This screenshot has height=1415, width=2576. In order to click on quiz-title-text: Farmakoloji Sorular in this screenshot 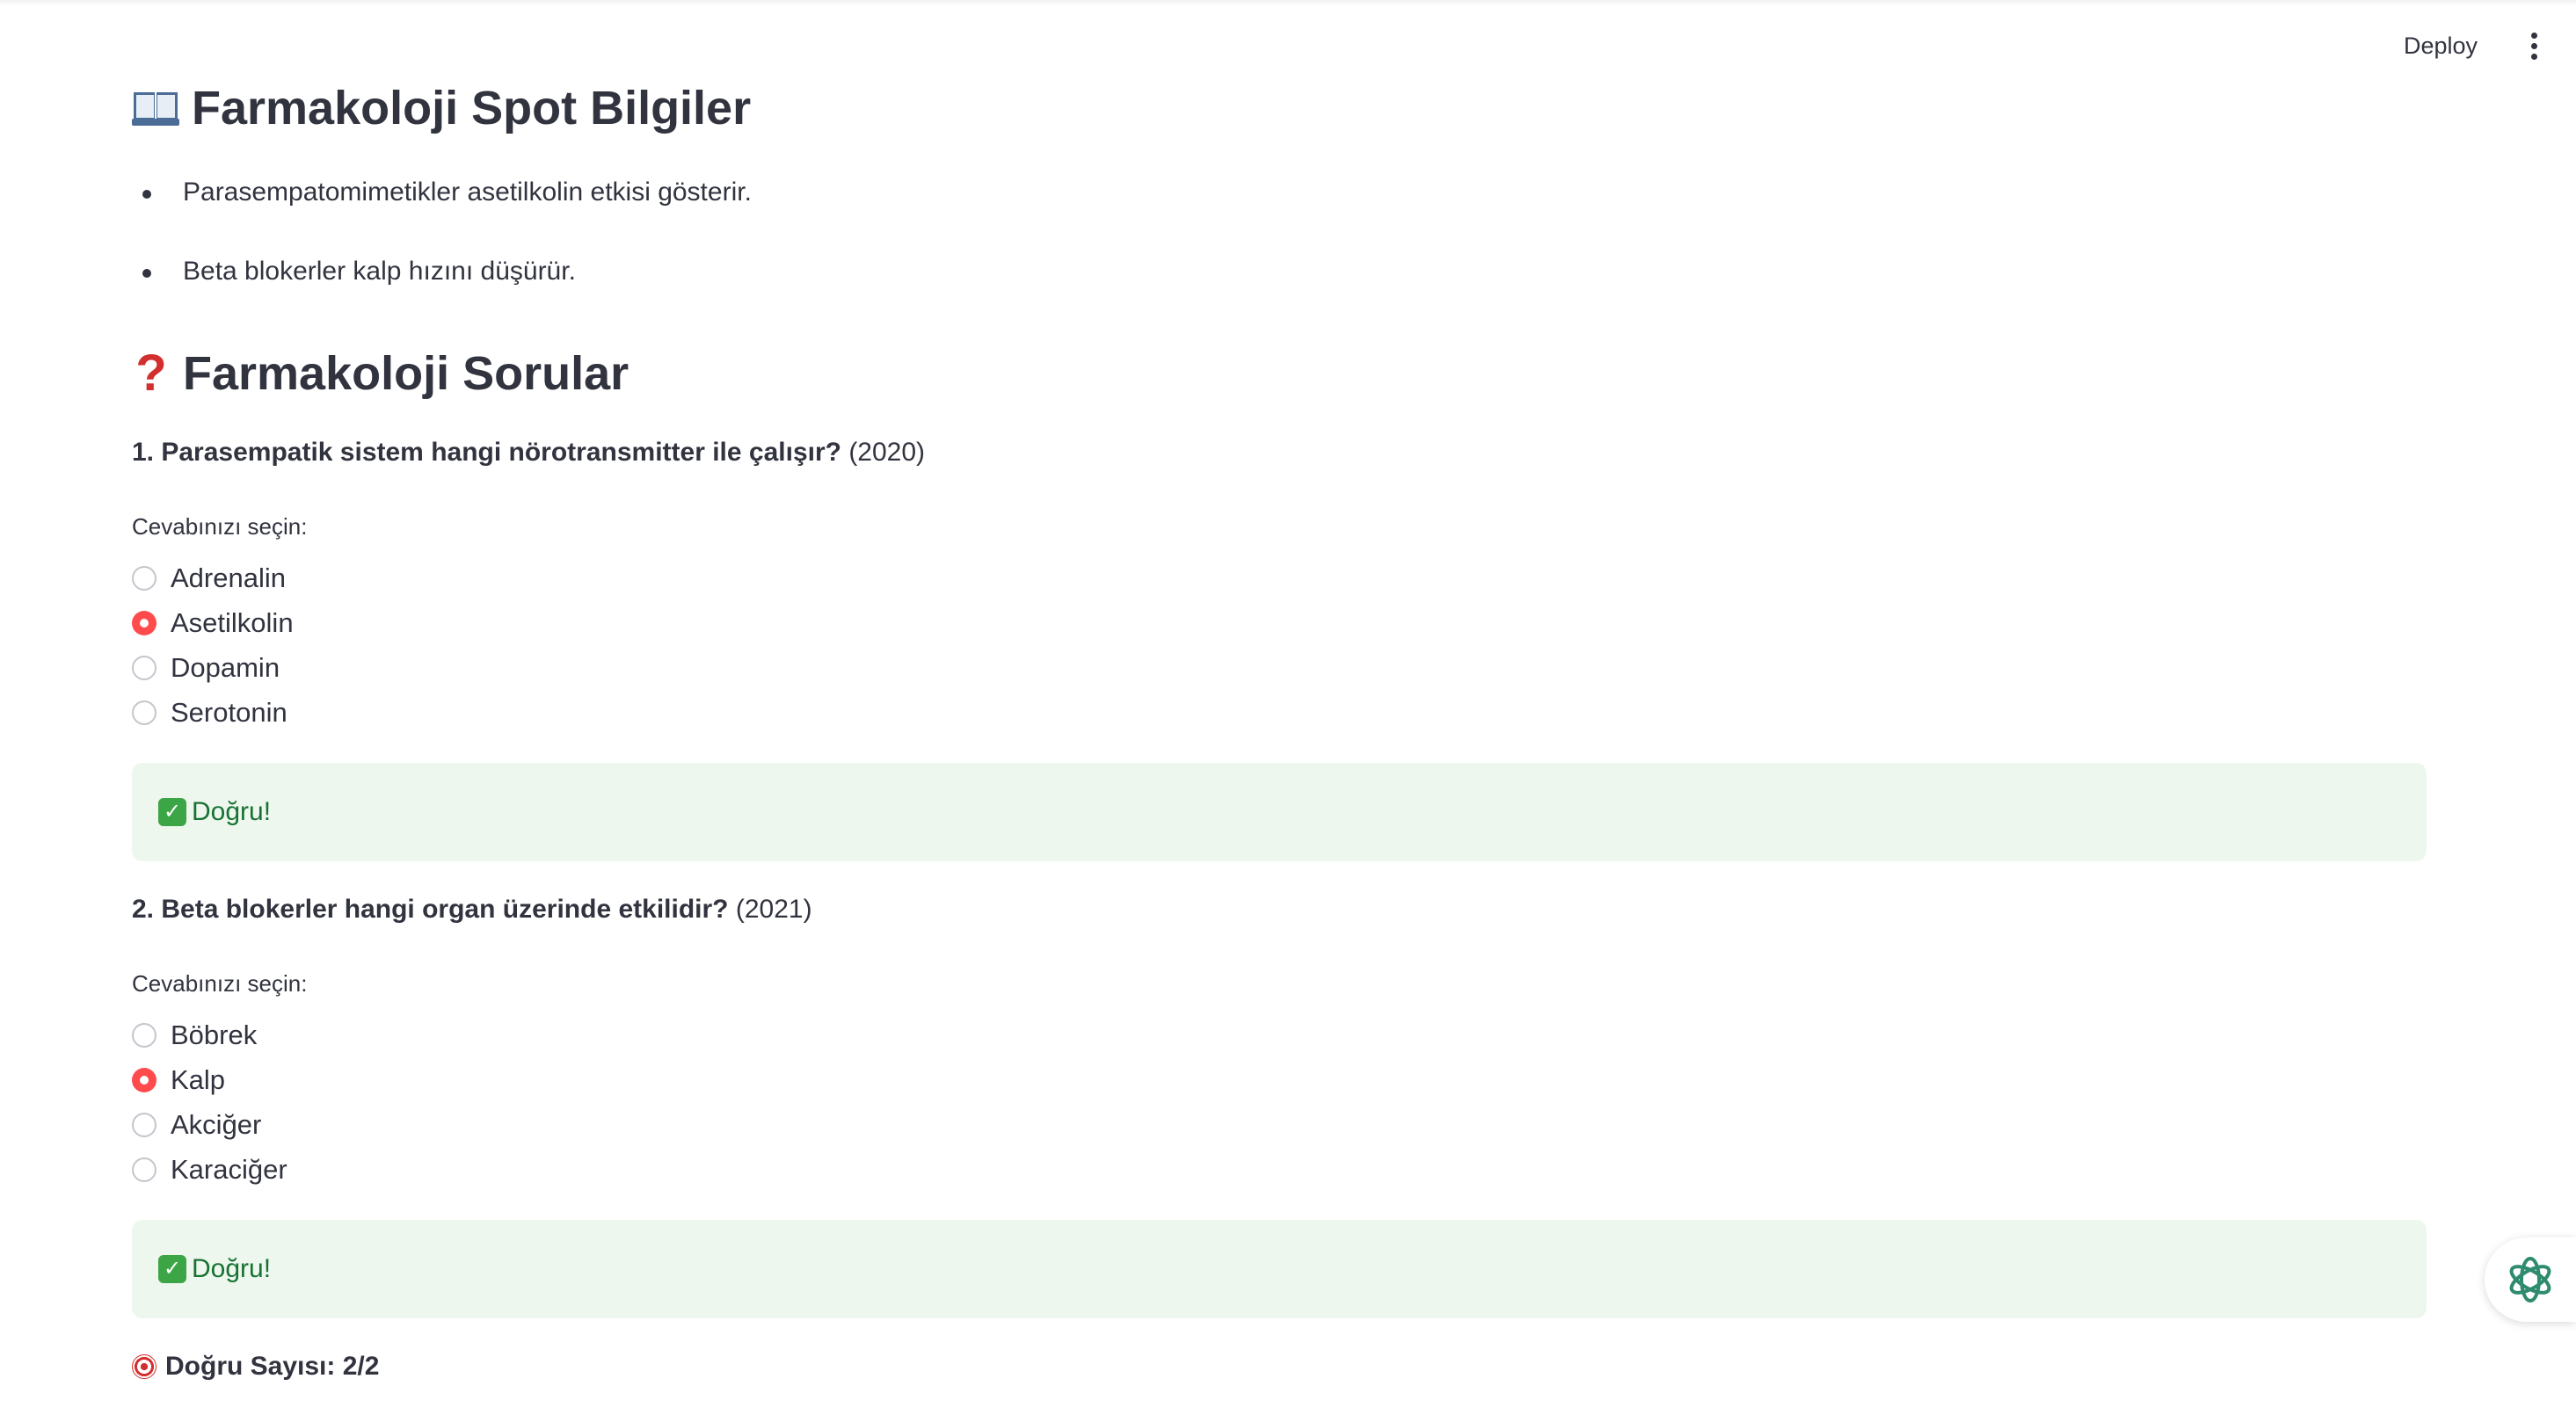, I will do `click(406, 374)`.